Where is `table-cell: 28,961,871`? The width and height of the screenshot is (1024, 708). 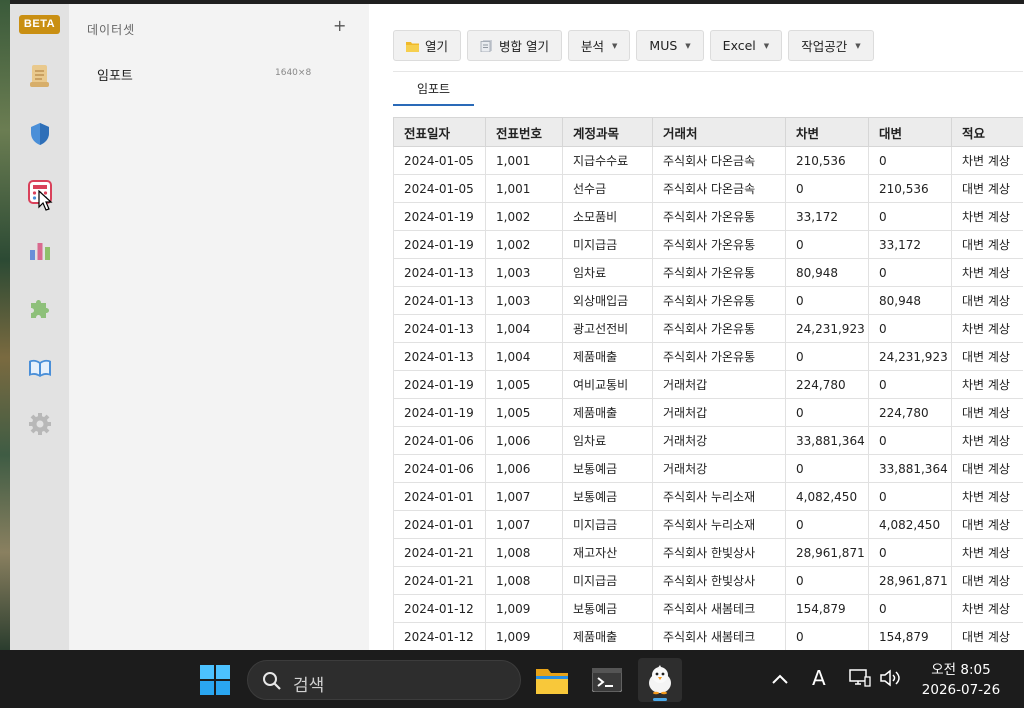 table-cell: 28,961,871 is located at coordinates (827, 552).